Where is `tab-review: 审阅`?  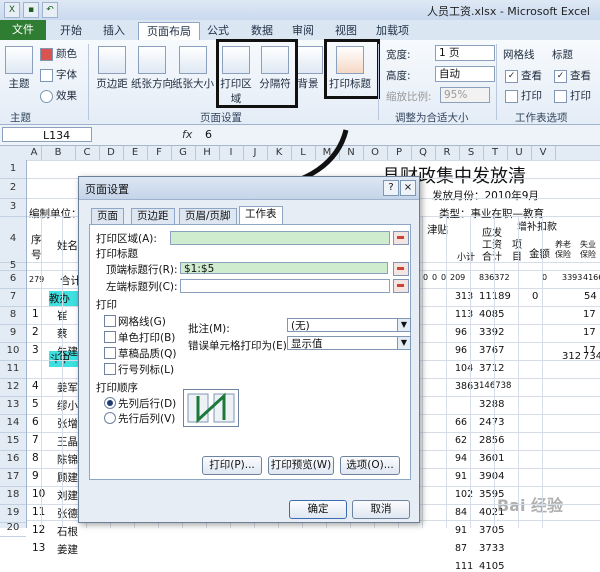 tab-review: 审阅 is located at coordinates (303, 30).